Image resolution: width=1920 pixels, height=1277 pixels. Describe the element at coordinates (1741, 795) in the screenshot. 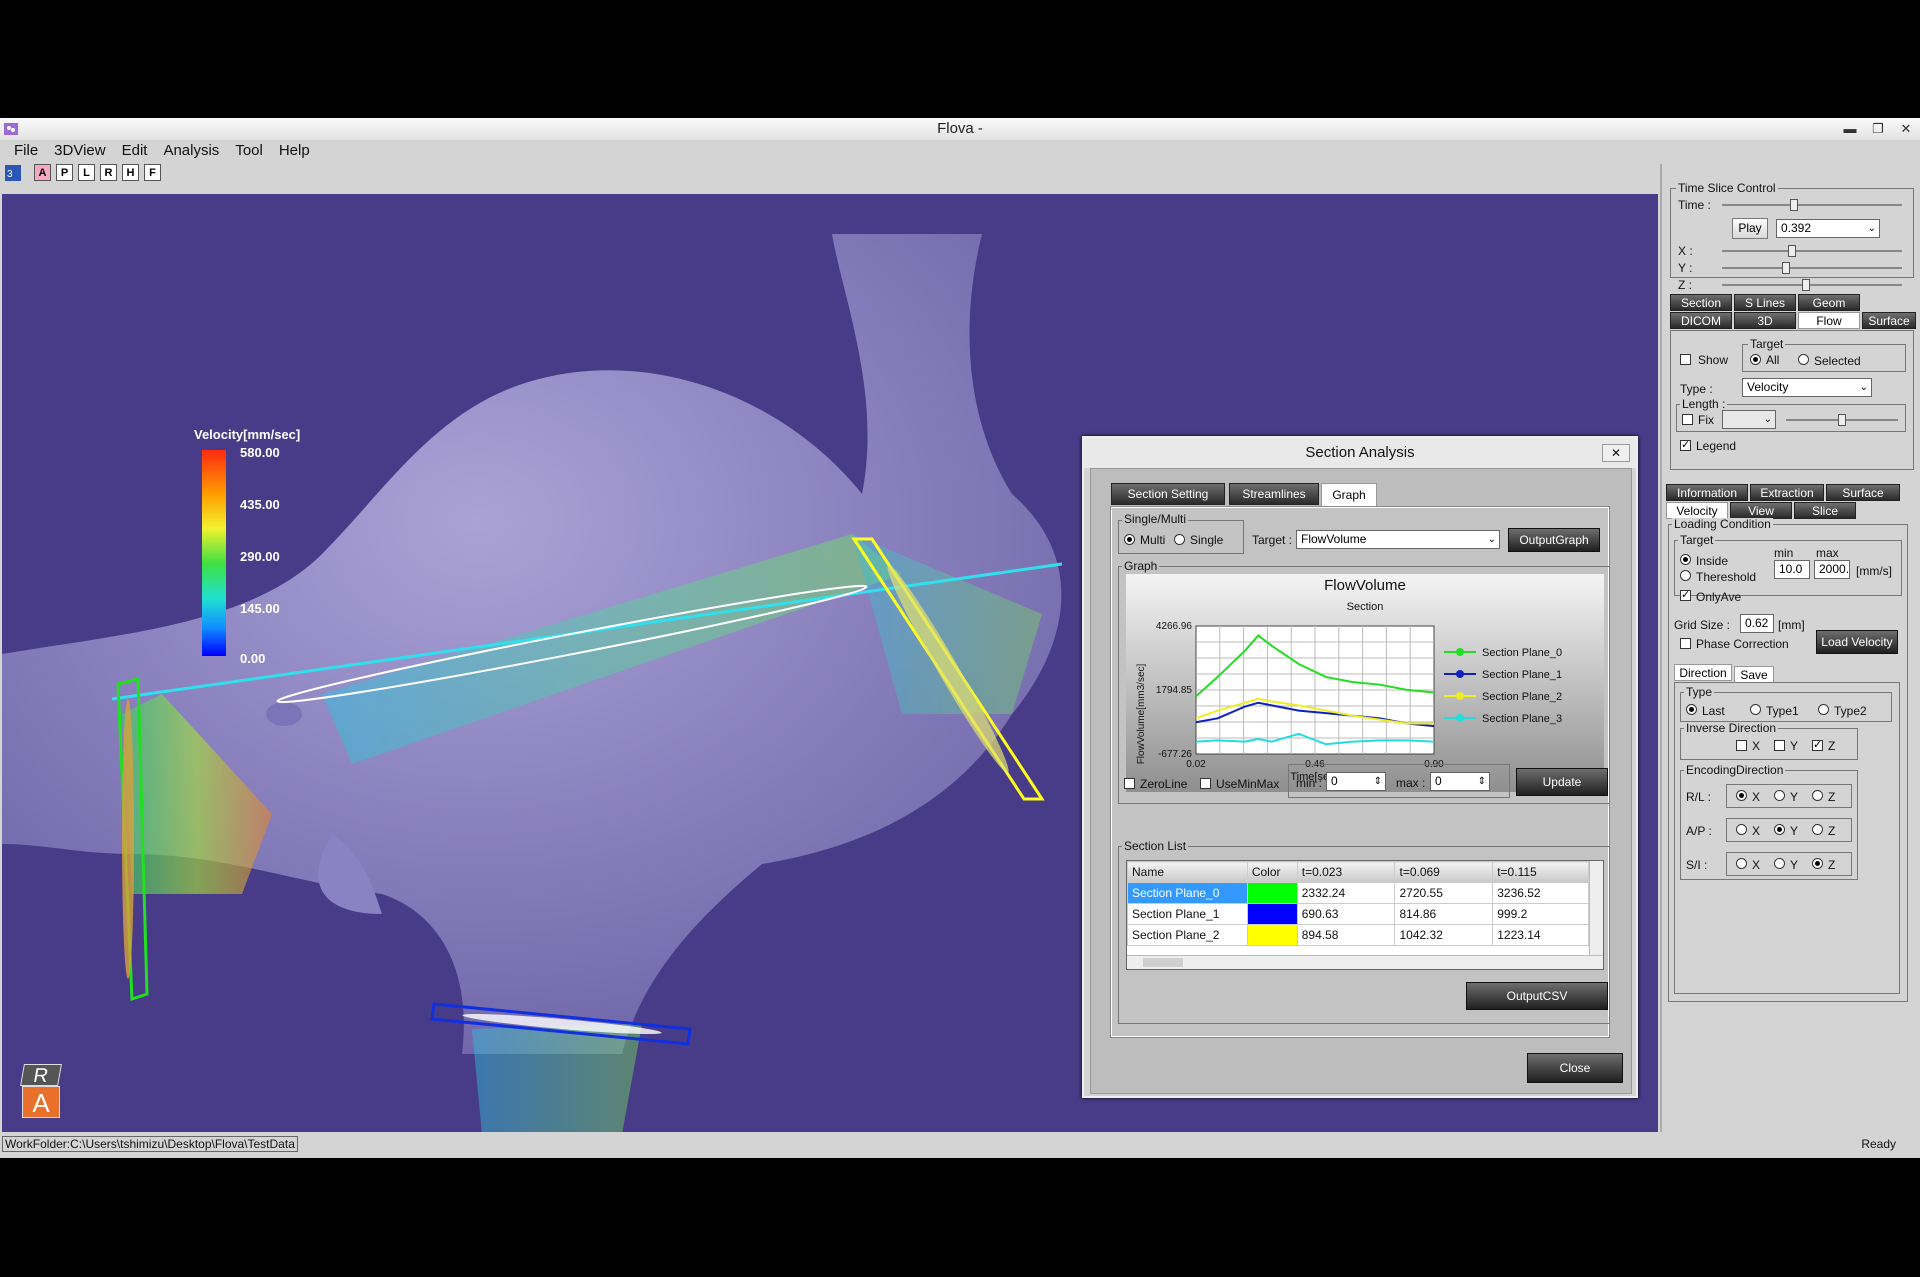

I see `rl-x-radio` at that location.